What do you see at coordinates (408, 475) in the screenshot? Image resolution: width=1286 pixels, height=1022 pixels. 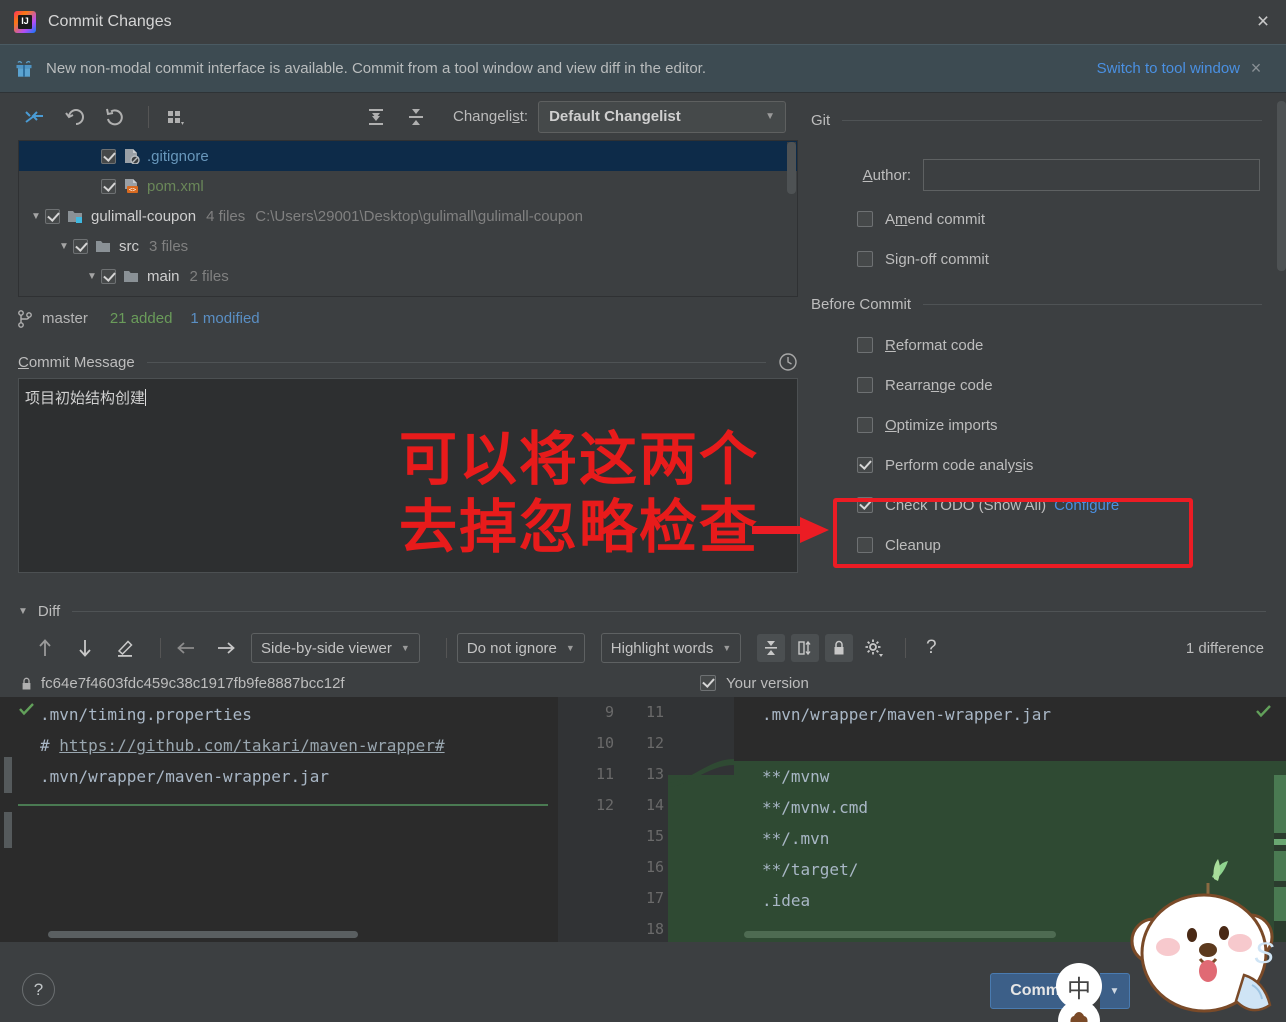 I see `commit-message-input: 项目初始结构创建` at bounding box center [408, 475].